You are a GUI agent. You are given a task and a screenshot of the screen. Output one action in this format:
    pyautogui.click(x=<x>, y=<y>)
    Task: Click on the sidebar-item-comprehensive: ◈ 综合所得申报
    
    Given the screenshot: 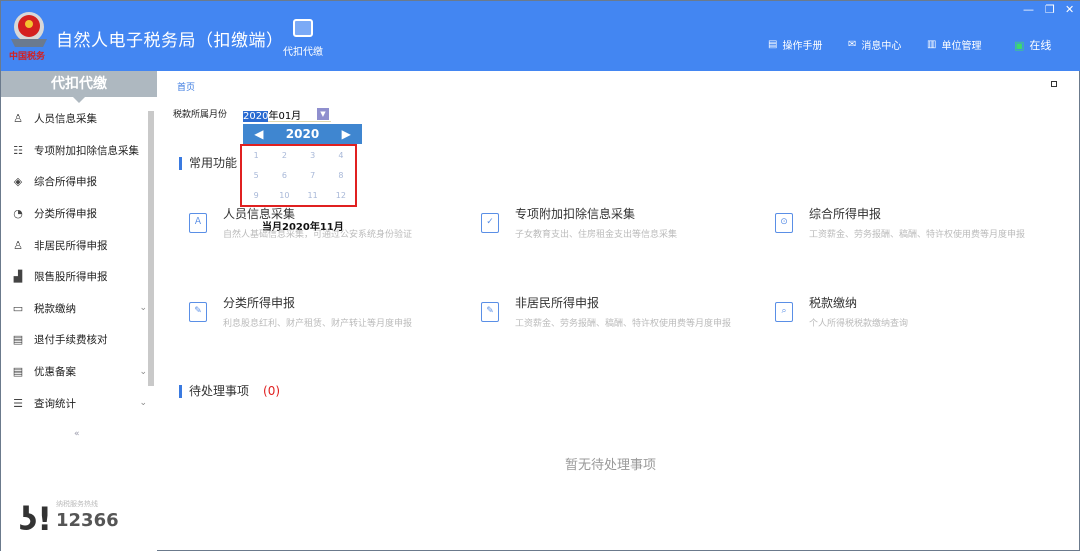 What is the action you would take?
    pyautogui.click(x=79, y=182)
    